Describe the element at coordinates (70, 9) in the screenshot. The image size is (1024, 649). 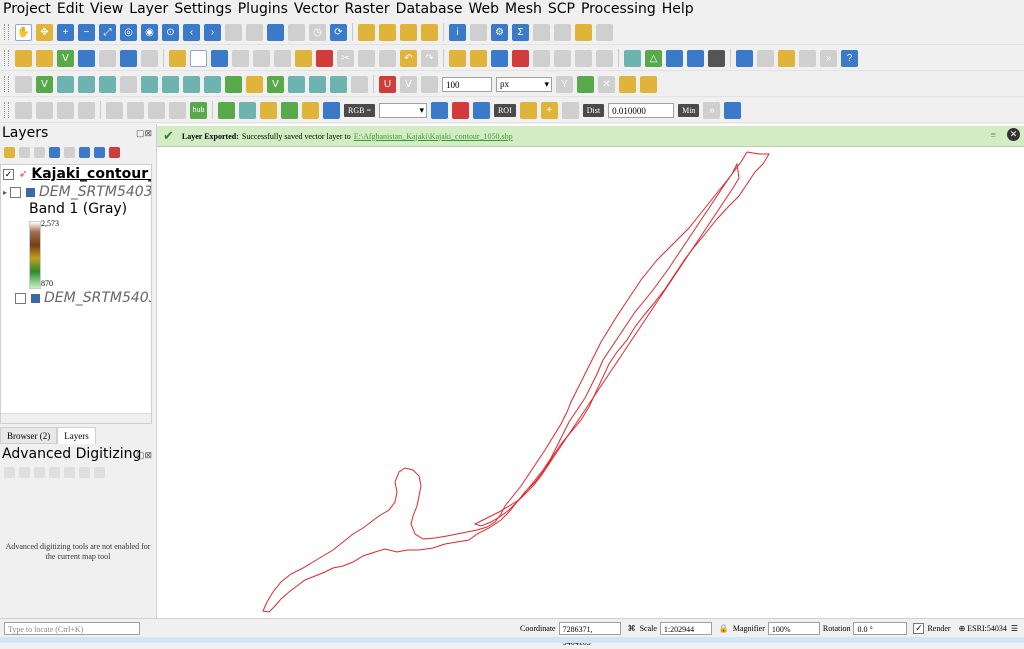
I see `menu-edit: Edit` at that location.